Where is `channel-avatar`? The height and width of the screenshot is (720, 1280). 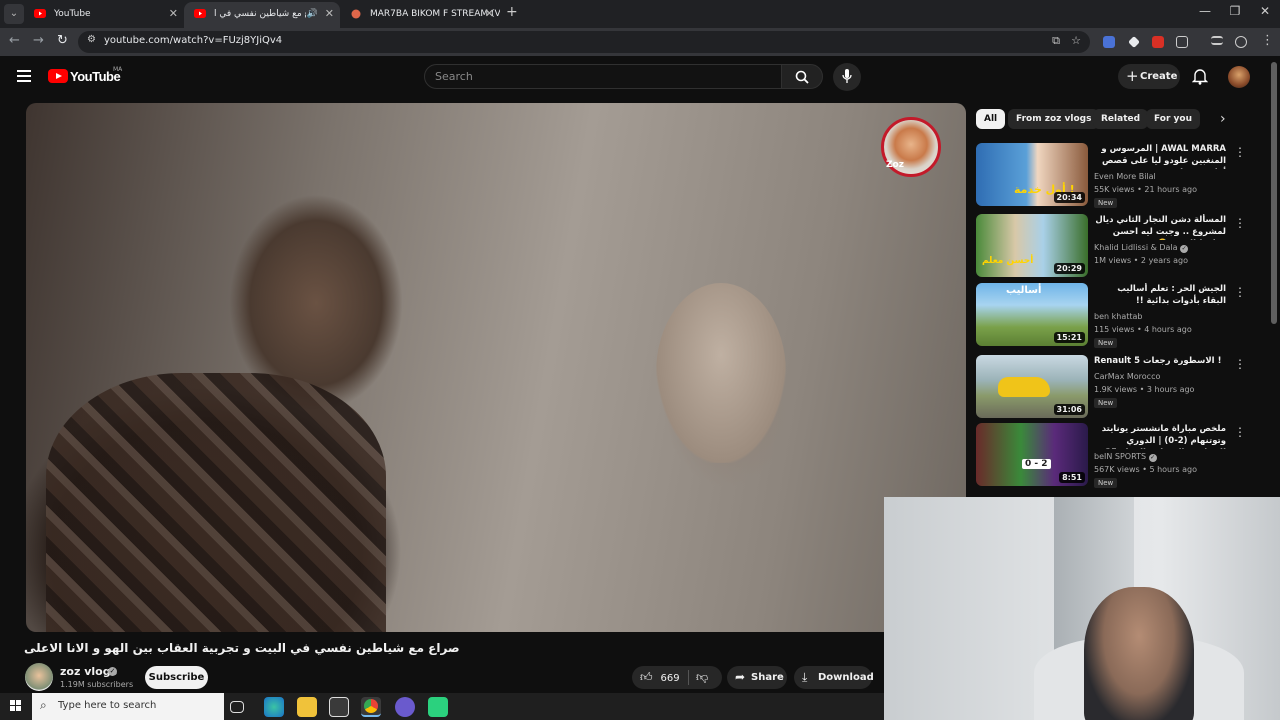 channel-avatar is located at coordinates (39, 677).